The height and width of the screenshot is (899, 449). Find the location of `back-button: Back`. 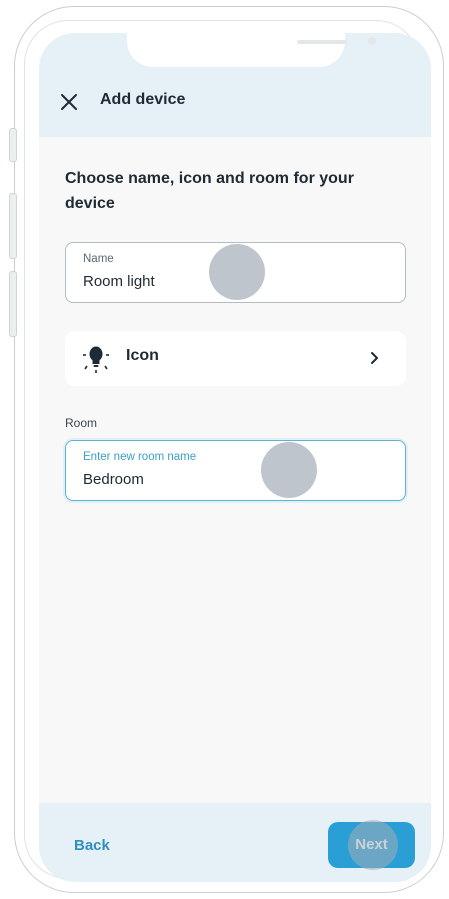

back-button: Back is located at coordinates (92, 845).